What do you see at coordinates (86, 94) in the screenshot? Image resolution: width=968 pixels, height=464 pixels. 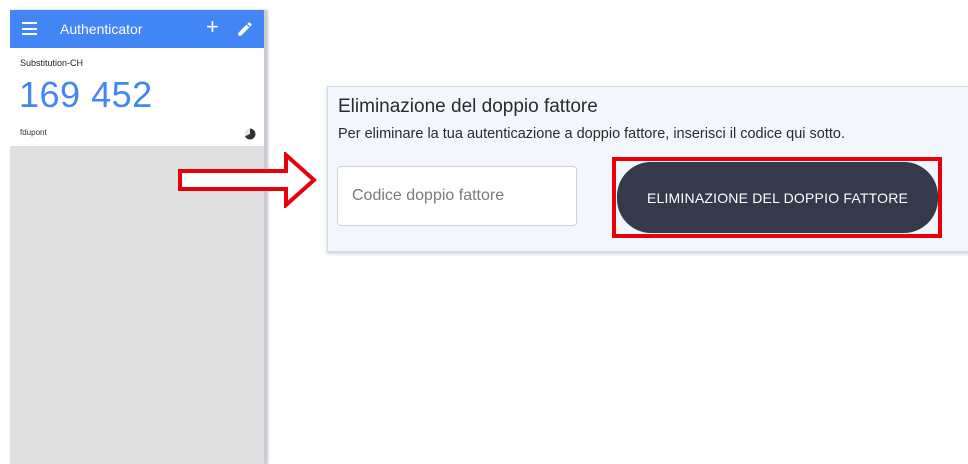 I see `otp-code: 169 452` at bounding box center [86, 94].